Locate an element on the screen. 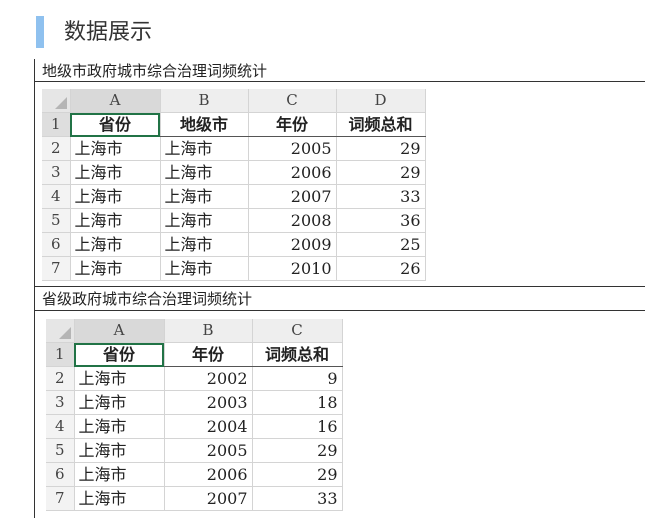 The height and width of the screenshot is (532, 645). table-row: 3 上海市 2003 18 is located at coordinates (194, 402).